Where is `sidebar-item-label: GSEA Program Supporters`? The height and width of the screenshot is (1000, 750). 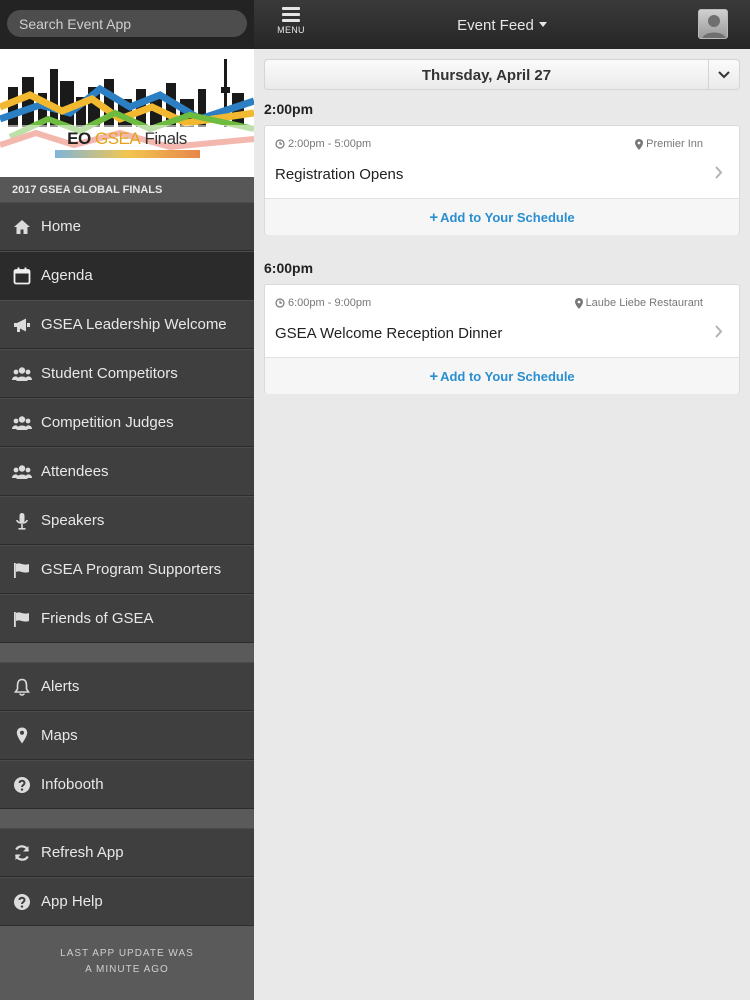 sidebar-item-label: GSEA Program Supporters is located at coordinates (131, 569).